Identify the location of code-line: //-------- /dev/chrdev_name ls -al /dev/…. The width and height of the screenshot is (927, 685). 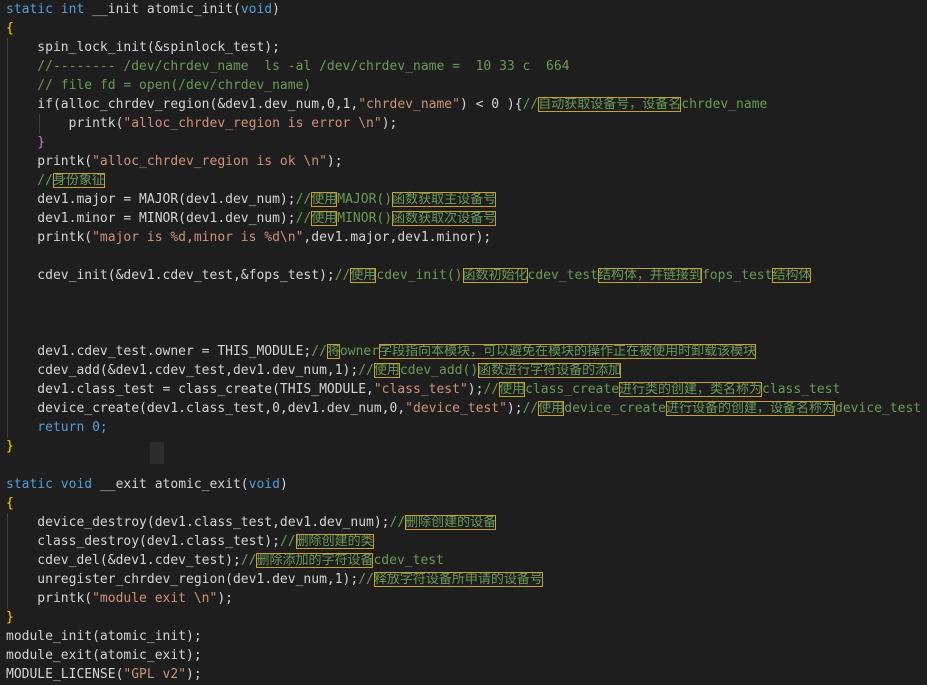
(463, 66).